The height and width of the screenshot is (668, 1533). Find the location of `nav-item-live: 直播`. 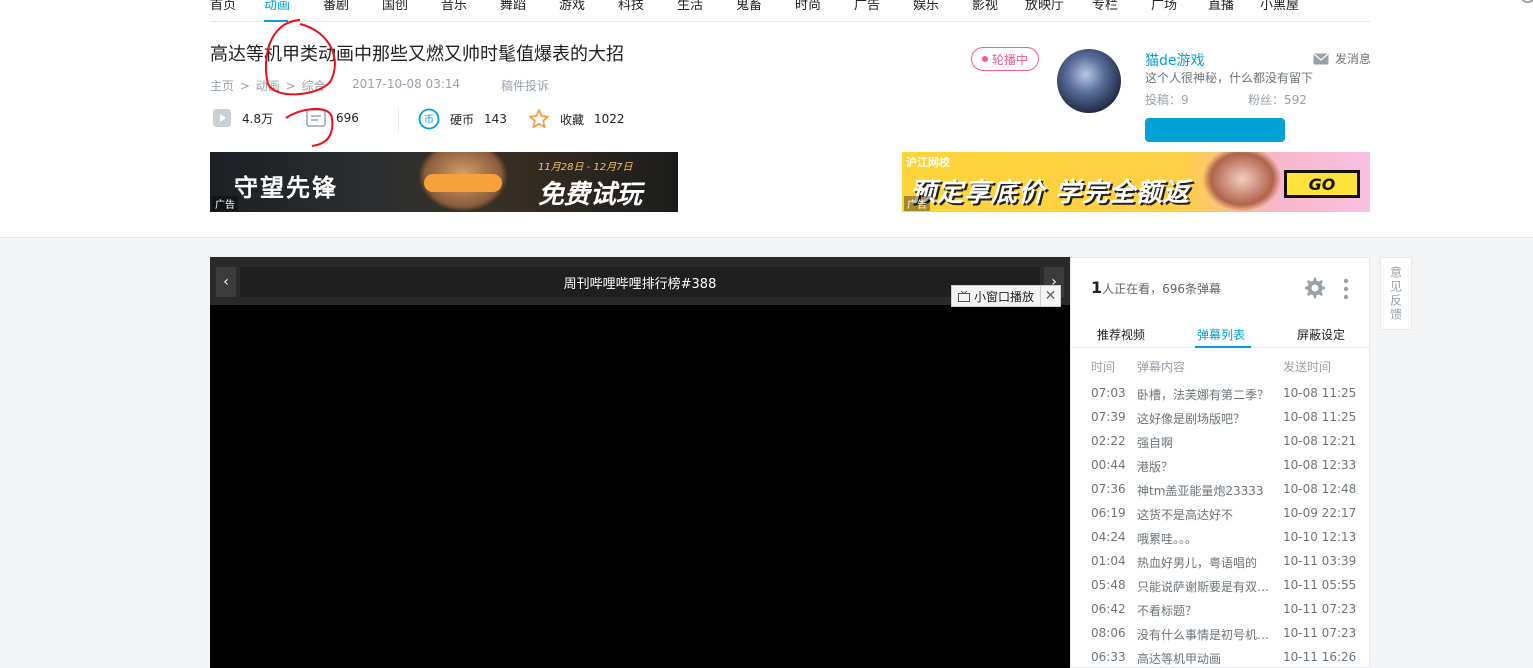

nav-item-live: 直播 is located at coordinates (1221, 6).